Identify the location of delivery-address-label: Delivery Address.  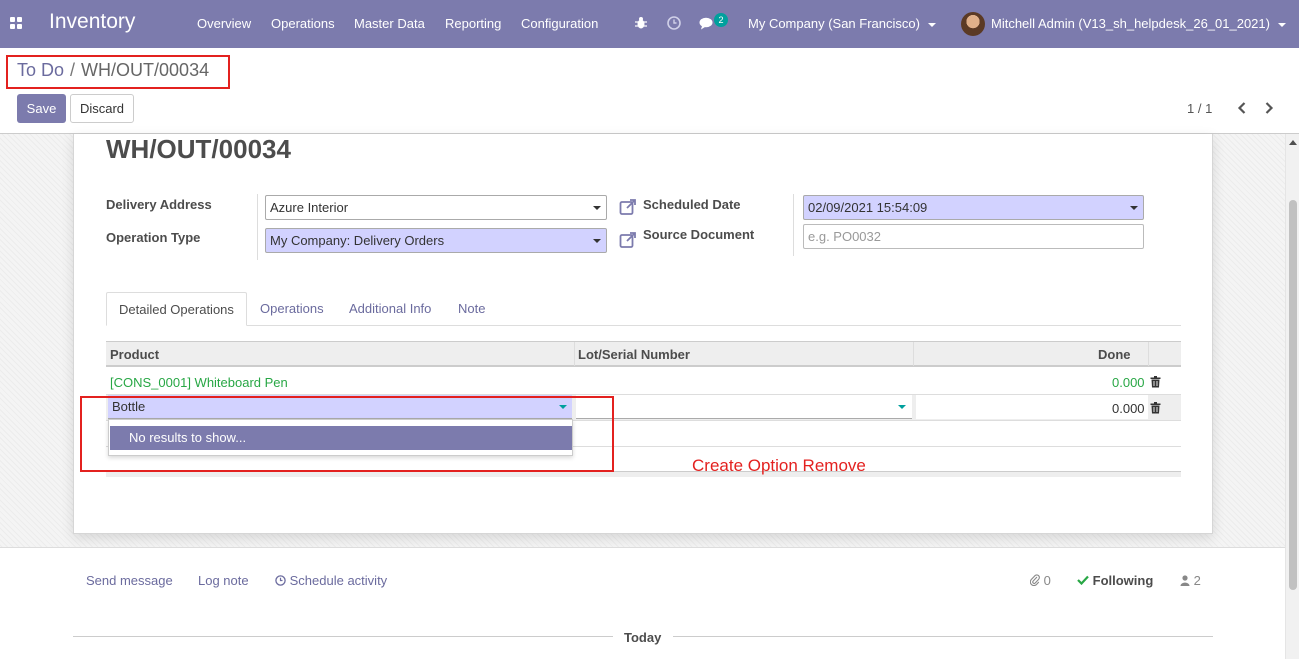
(159, 204).